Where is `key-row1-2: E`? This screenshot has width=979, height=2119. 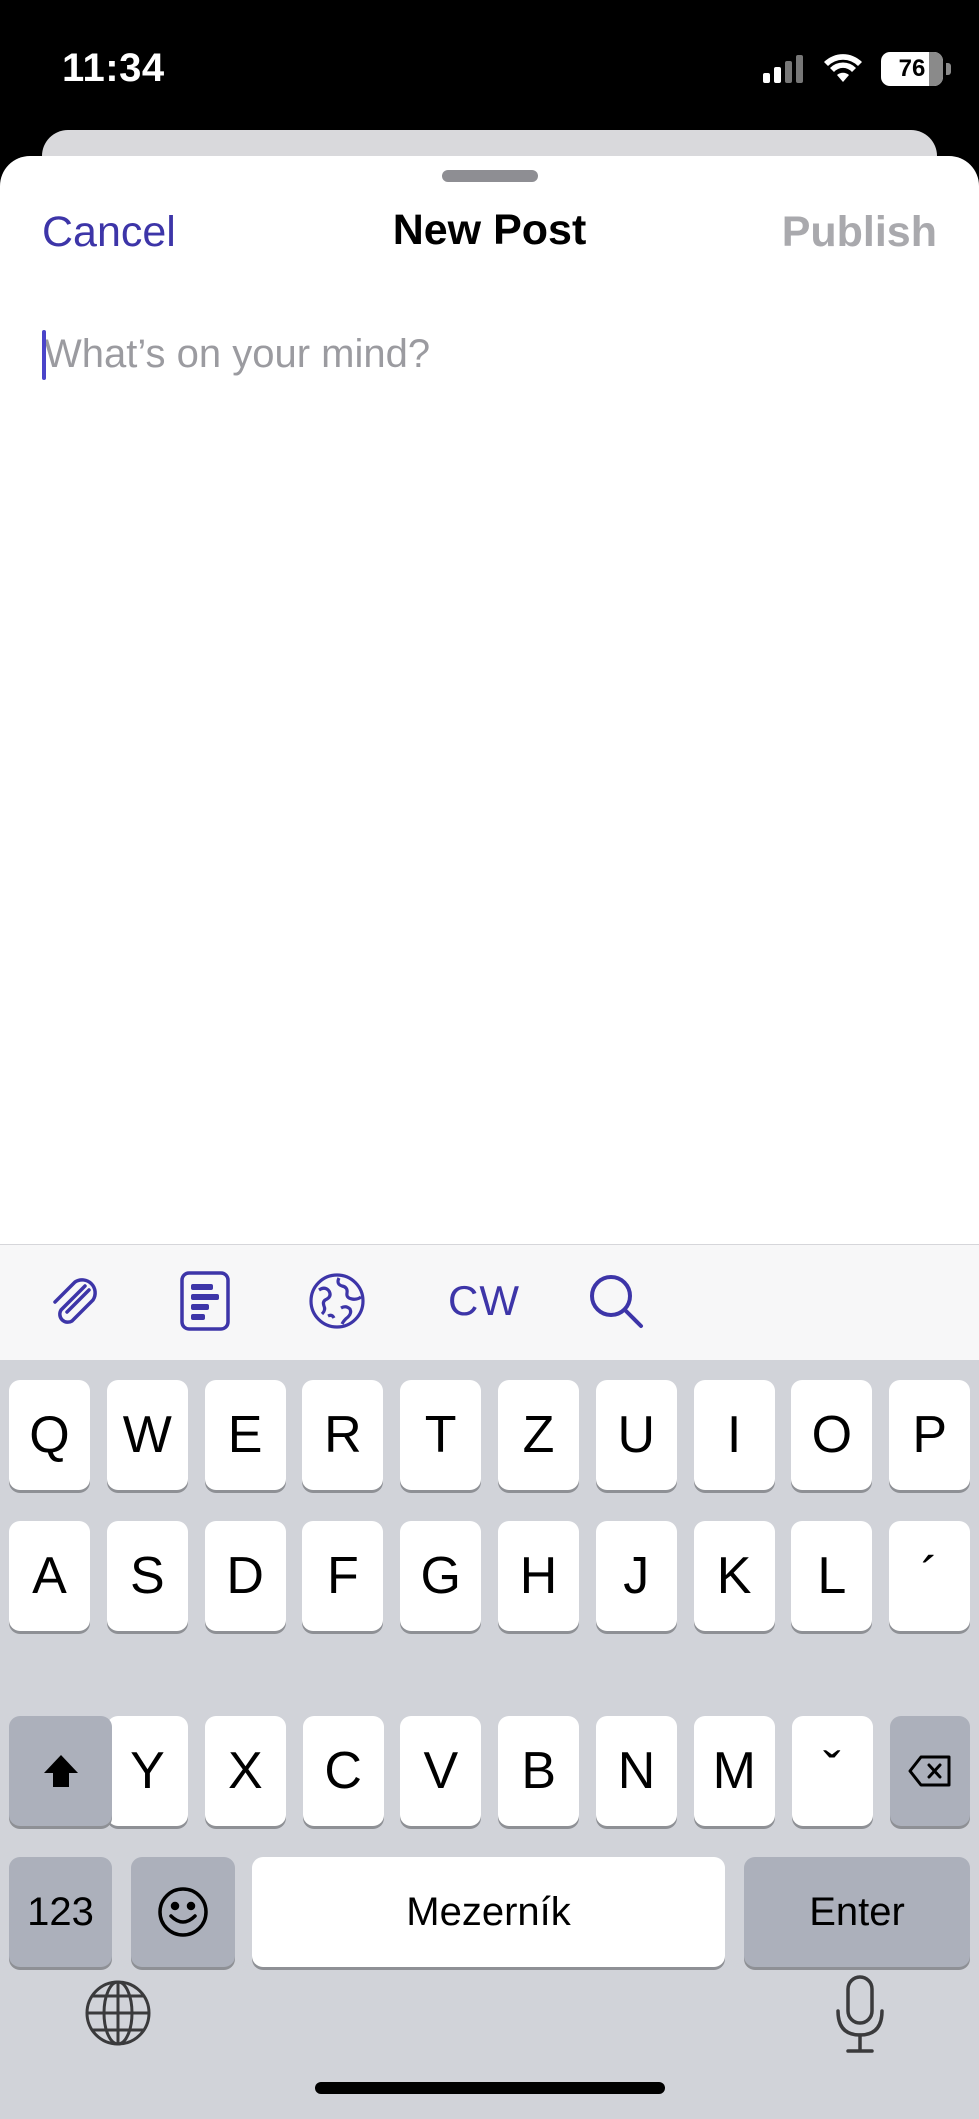 key-row1-2: E is located at coordinates (245, 1435).